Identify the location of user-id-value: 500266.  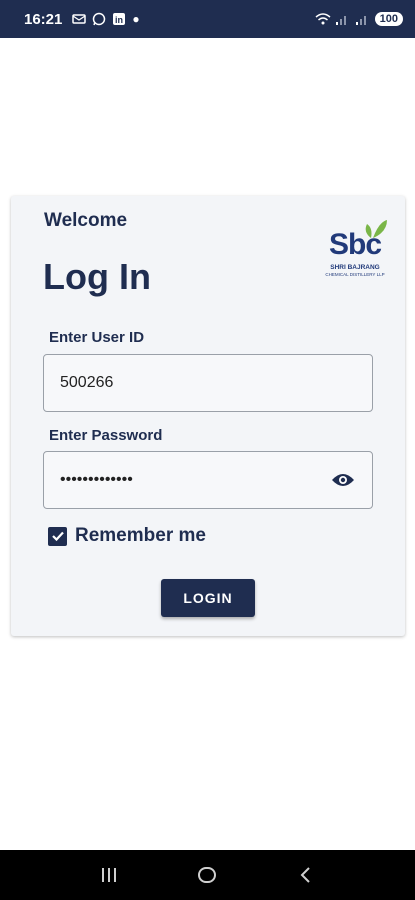
(87, 382).